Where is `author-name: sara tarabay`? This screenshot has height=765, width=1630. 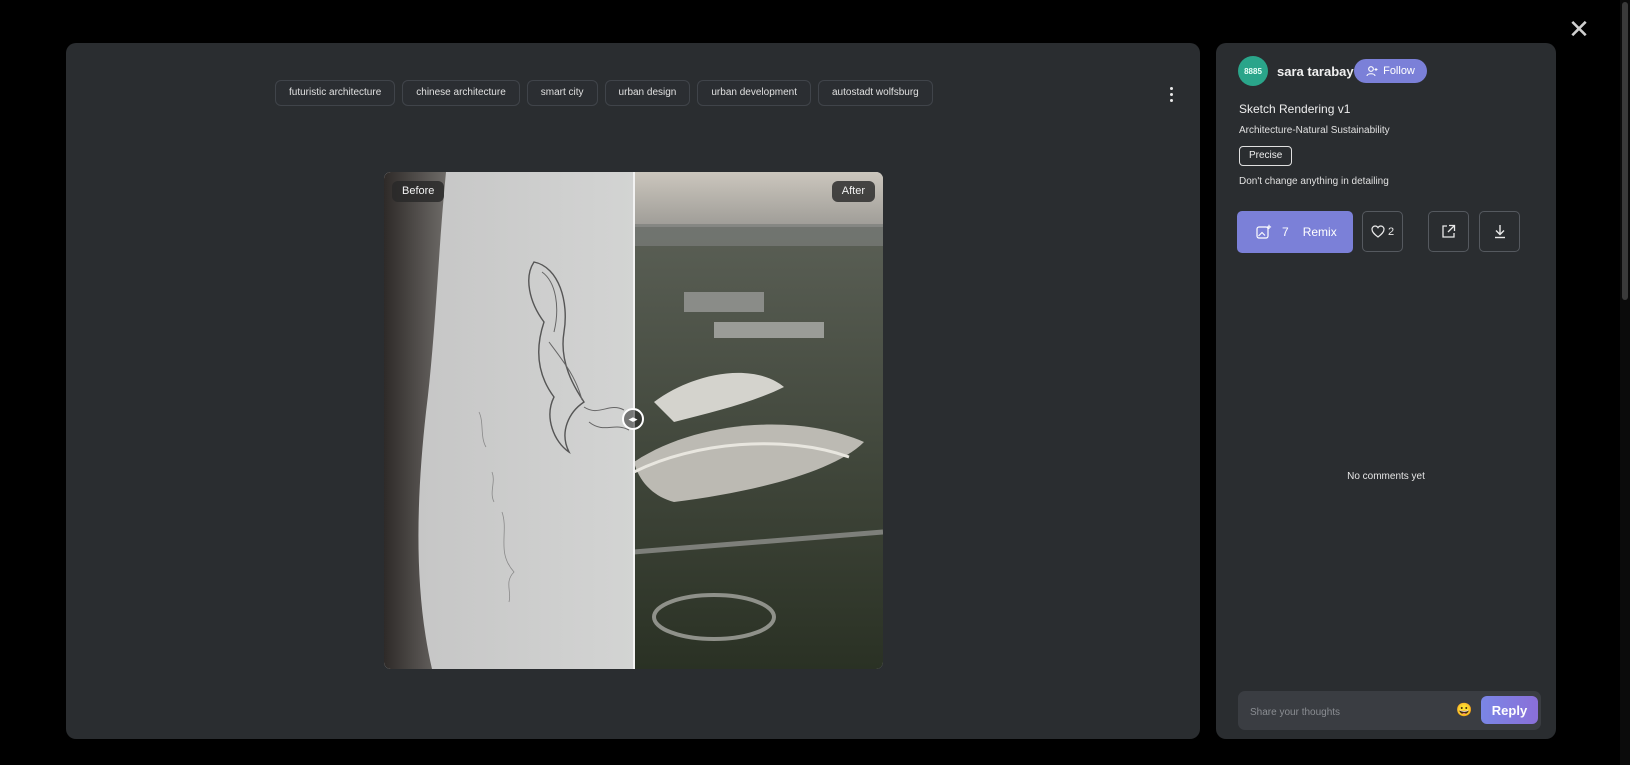
author-name: sara tarabay is located at coordinates (1315, 71).